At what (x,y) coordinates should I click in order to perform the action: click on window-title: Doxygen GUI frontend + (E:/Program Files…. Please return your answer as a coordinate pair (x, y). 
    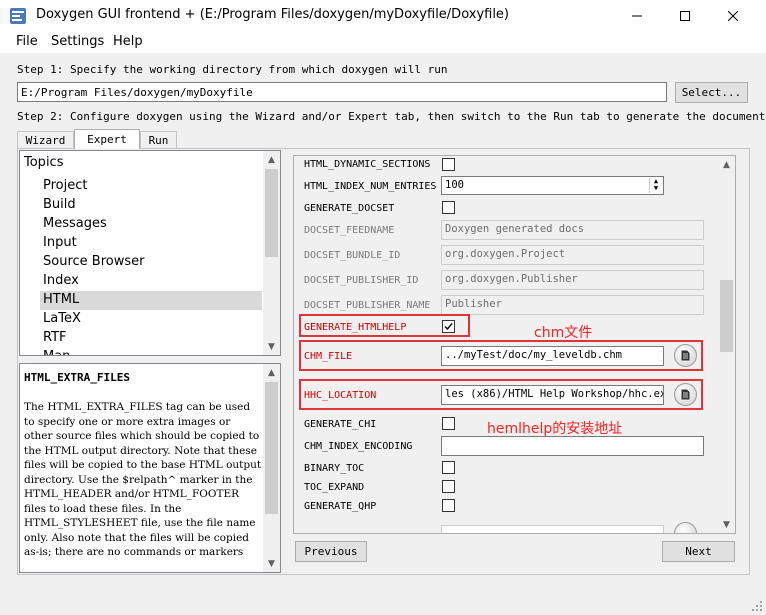
    Looking at the image, I should click on (273, 14).